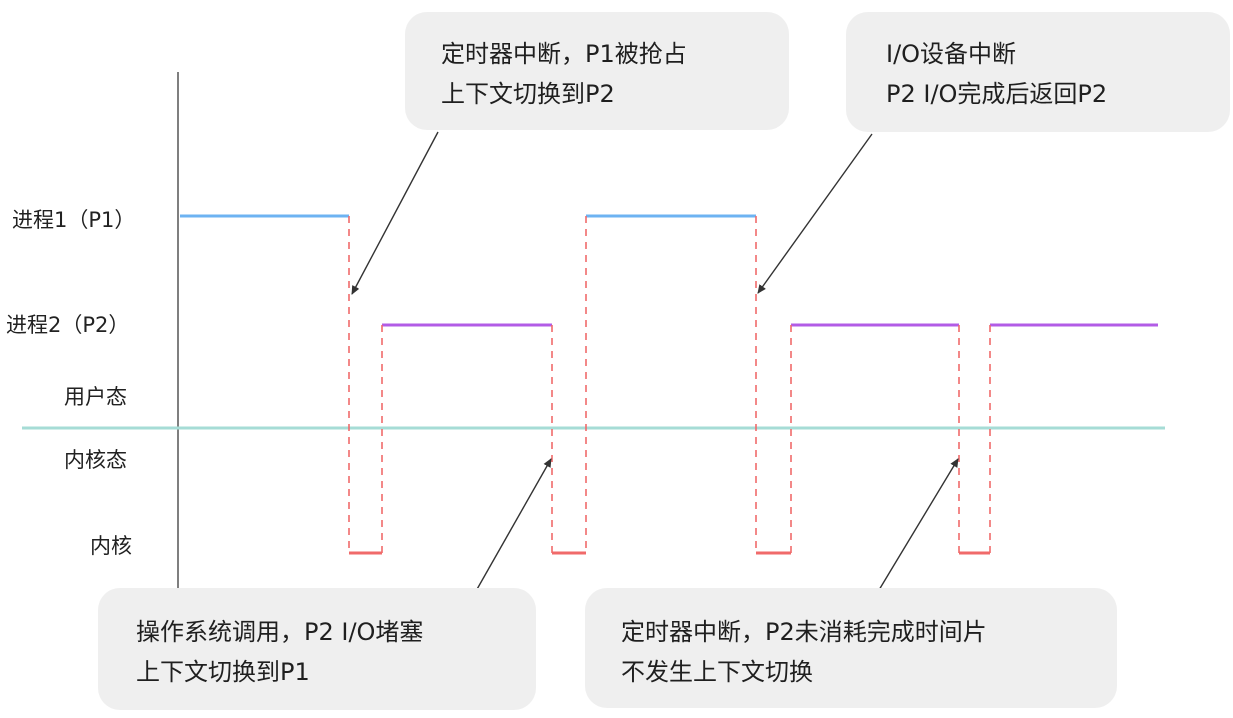 This screenshot has width=1233, height=718. What do you see at coordinates (597, 71) in the screenshot?
I see `callout-timer-preempt: 定时器中断，P1被抢占 上下文切换到P2` at bounding box center [597, 71].